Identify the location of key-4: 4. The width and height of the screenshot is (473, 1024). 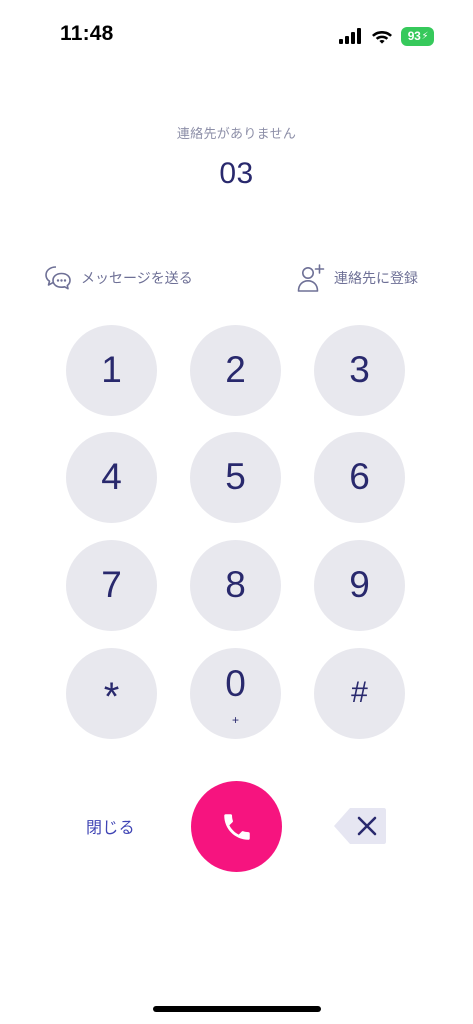
(111, 477).